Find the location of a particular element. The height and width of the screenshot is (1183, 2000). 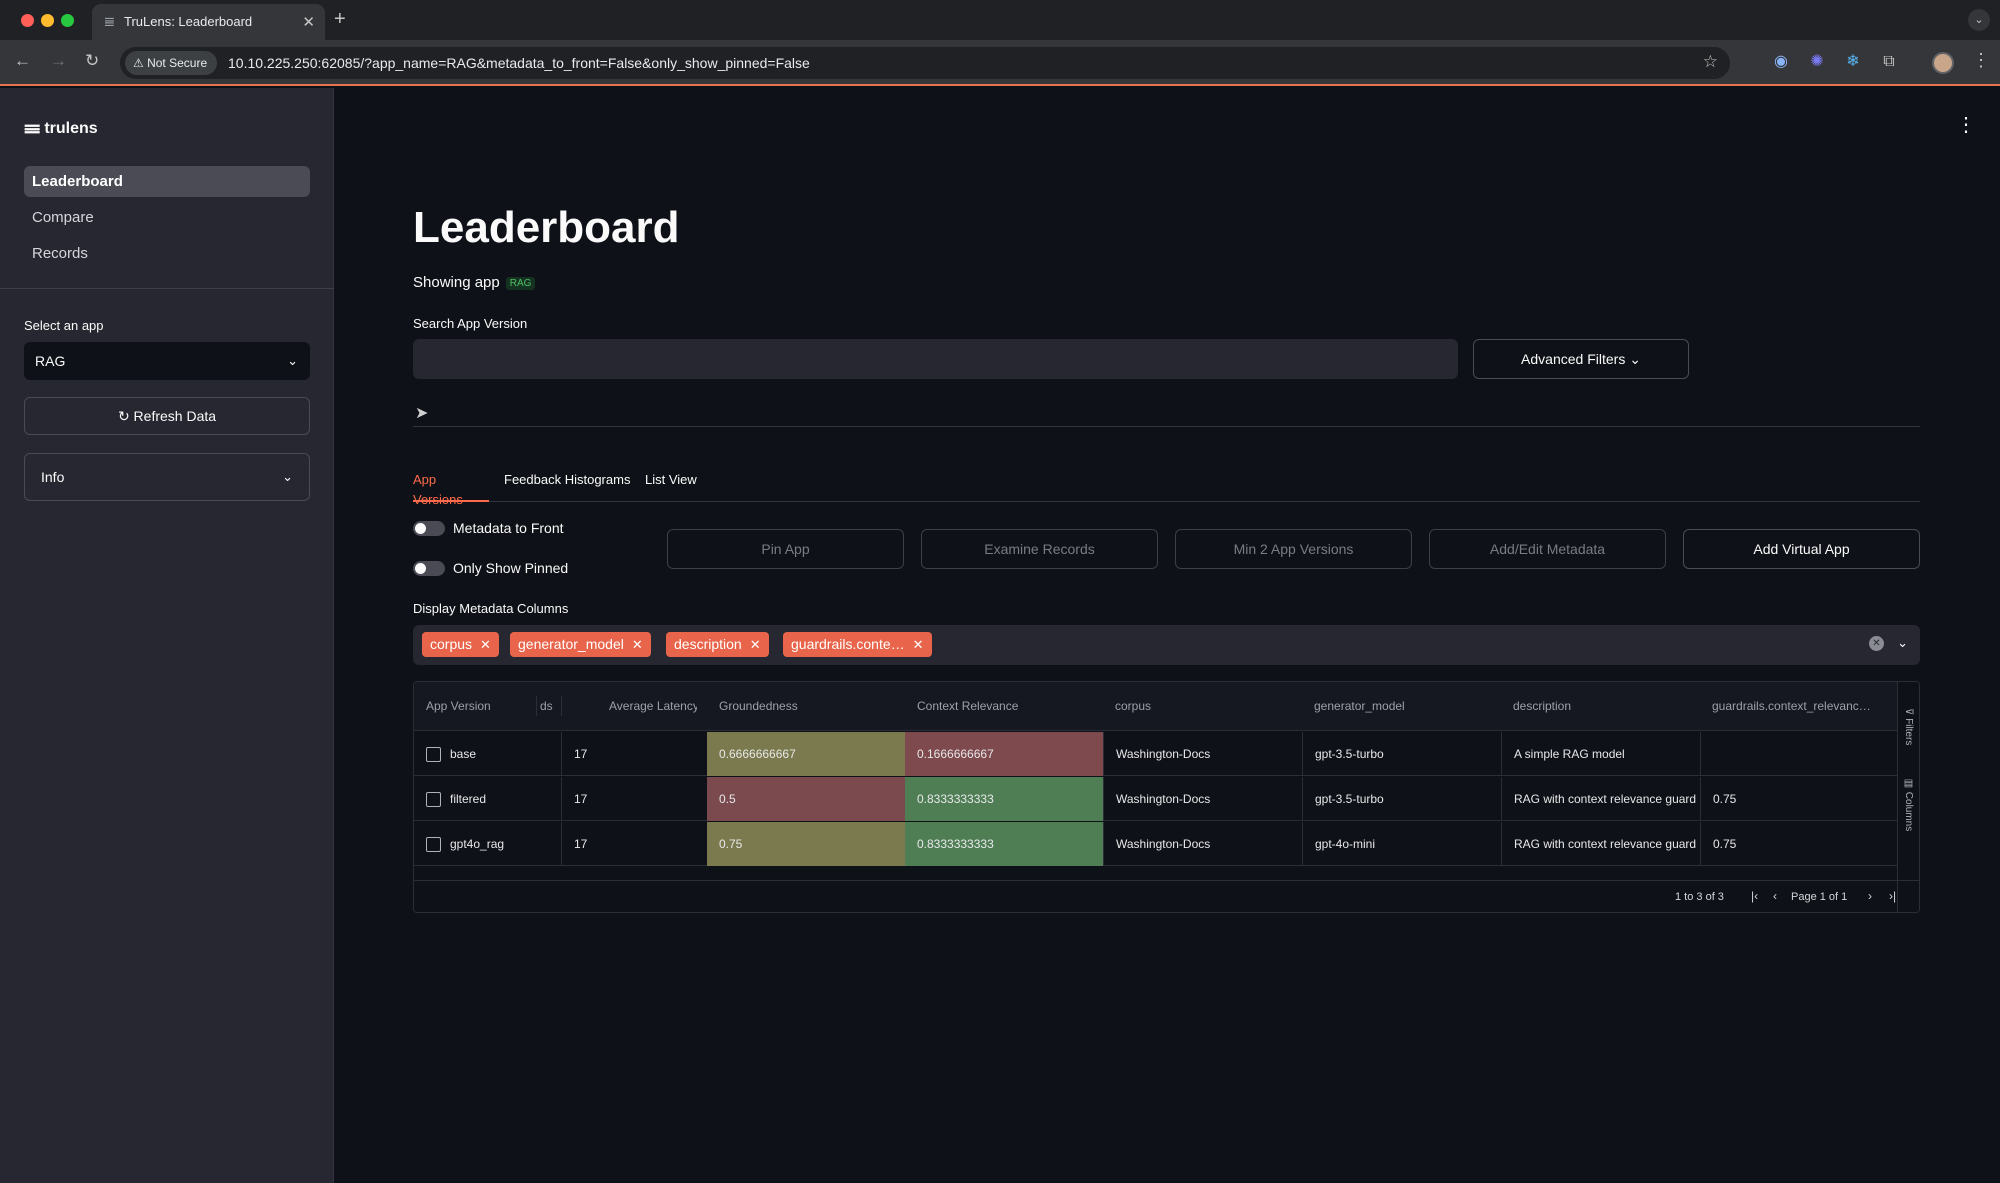

page-indicator: Page 1 of 1 is located at coordinates (1819, 897).